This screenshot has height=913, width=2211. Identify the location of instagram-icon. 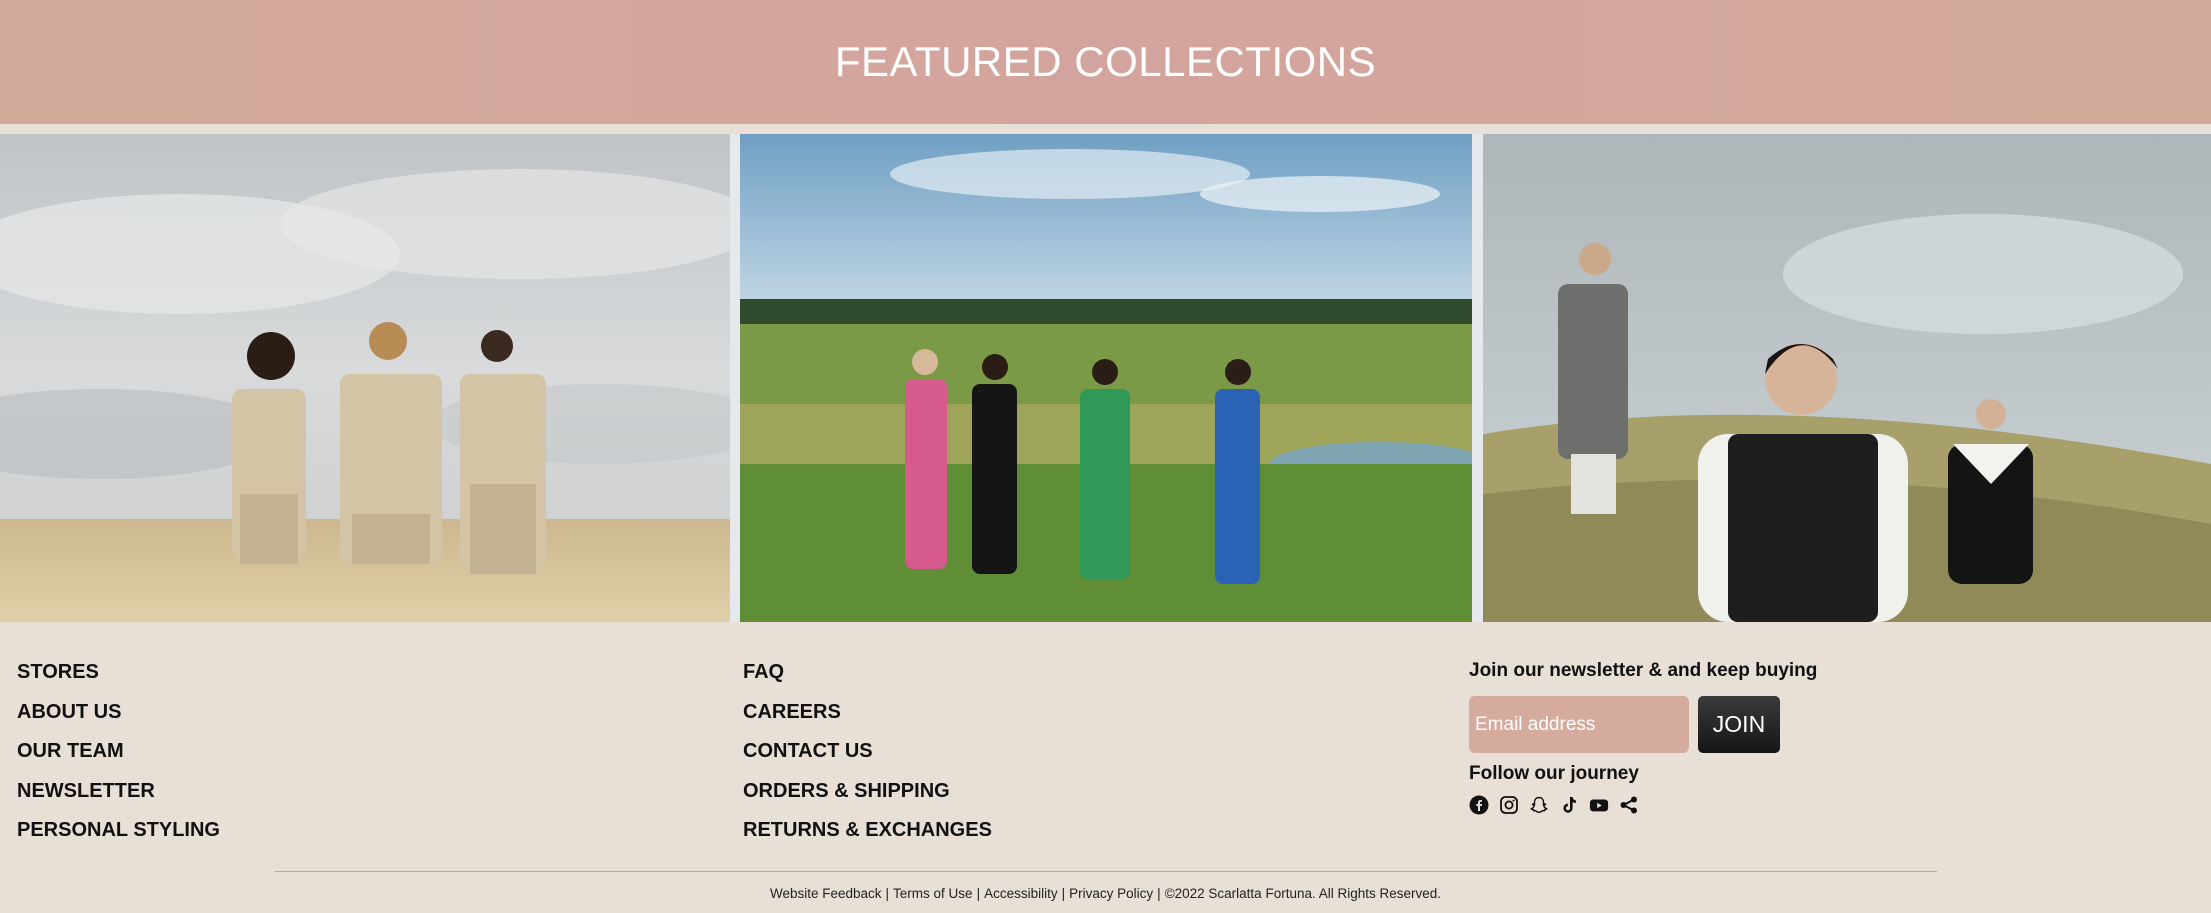
(1509, 805).